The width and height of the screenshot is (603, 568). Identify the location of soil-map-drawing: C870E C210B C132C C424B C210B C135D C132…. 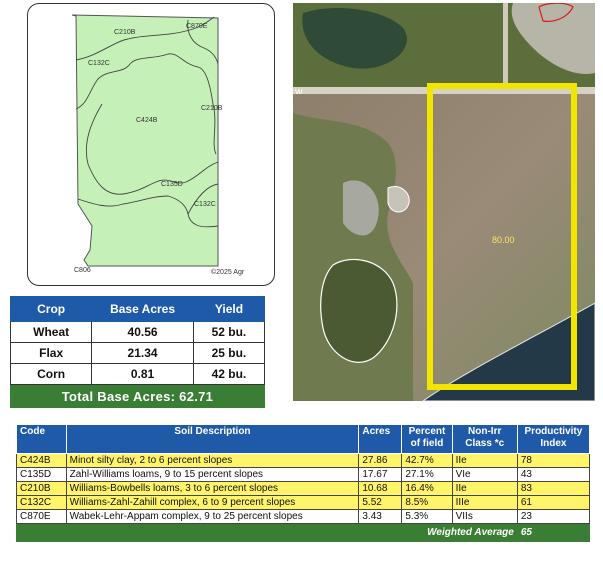
(158, 145).